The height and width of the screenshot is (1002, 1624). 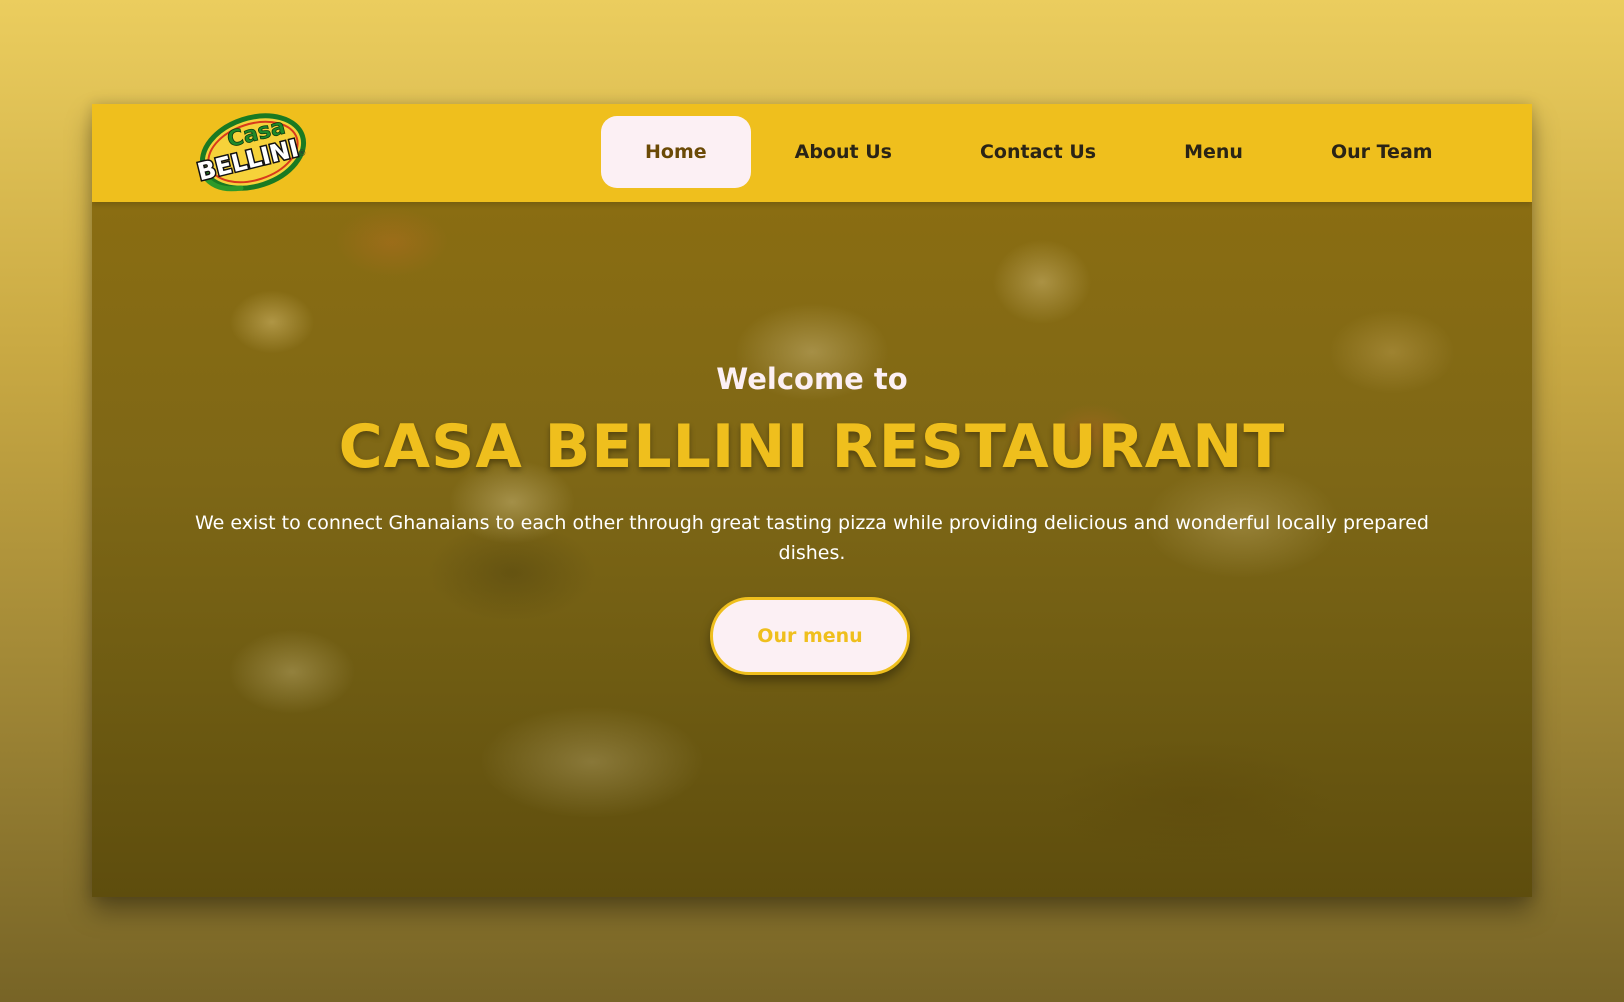 What do you see at coordinates (812, 447) in the screenshot?
I see `hero-title: CASA BELLINI RESTAURANT` at bounding box center [812, 447].